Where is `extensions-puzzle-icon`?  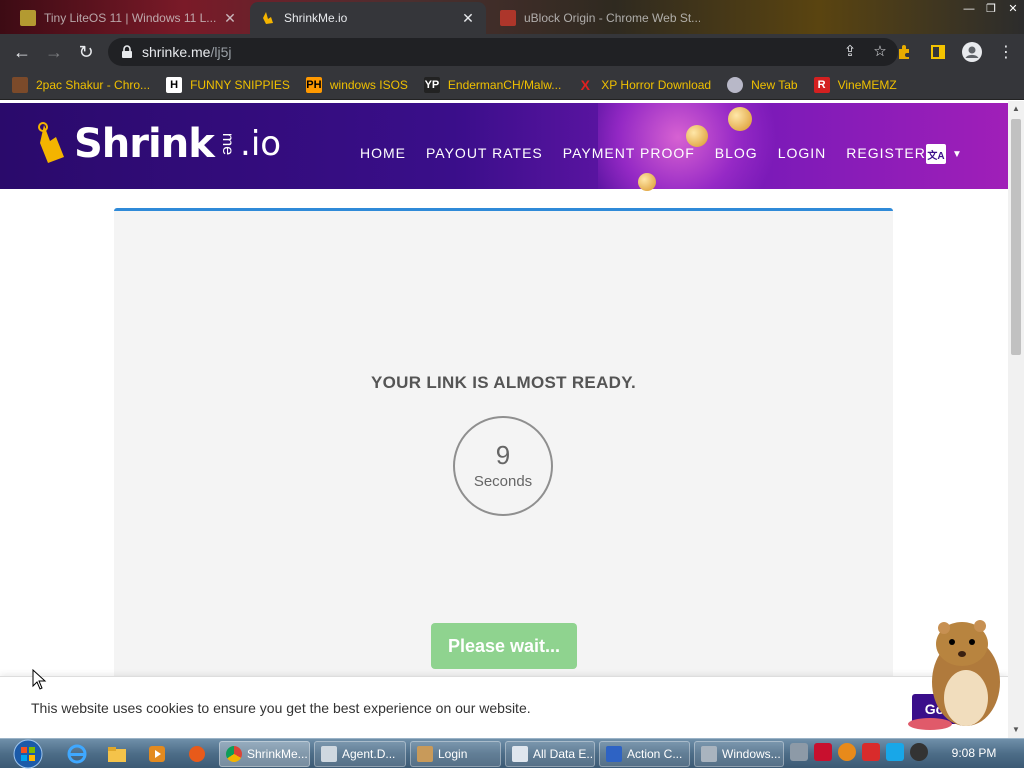
extensions-puzzle-icon is located at coordinates (904, 52).